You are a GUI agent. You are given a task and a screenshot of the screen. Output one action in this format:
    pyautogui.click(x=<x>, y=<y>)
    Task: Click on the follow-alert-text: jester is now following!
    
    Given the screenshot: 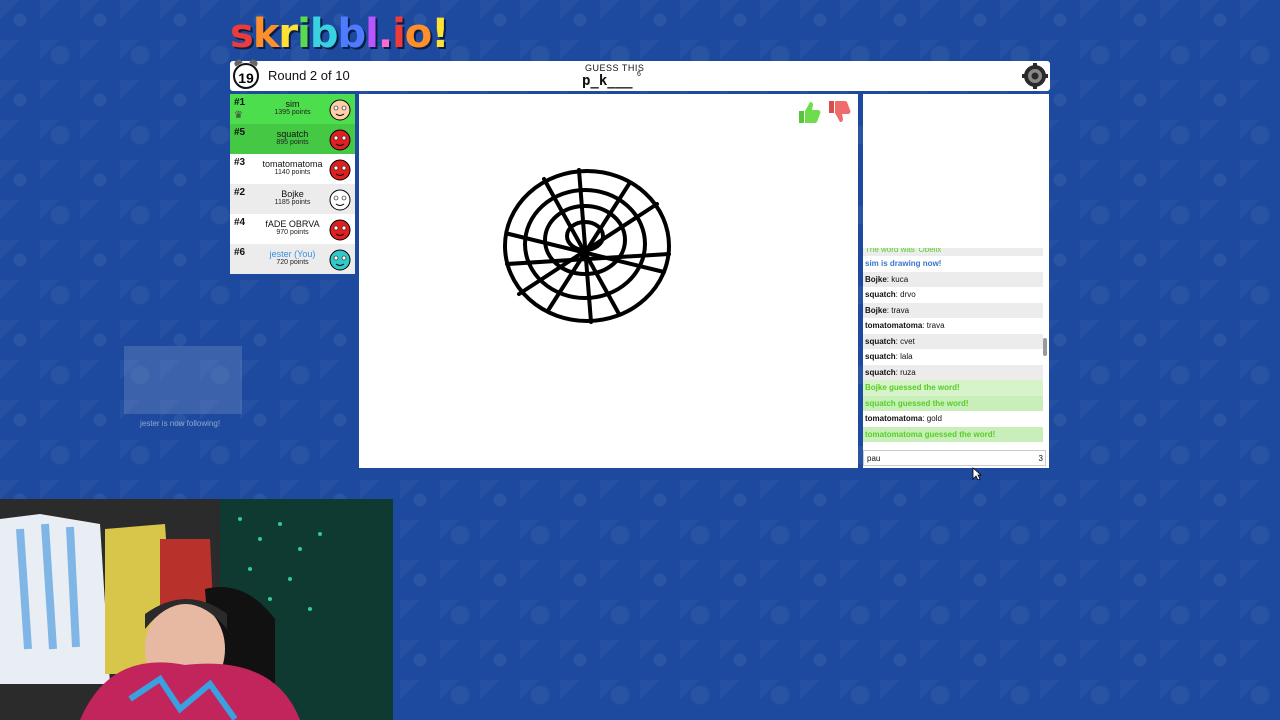 What is the action you would take?
    pyautogui.click(x=180, y=423)
    